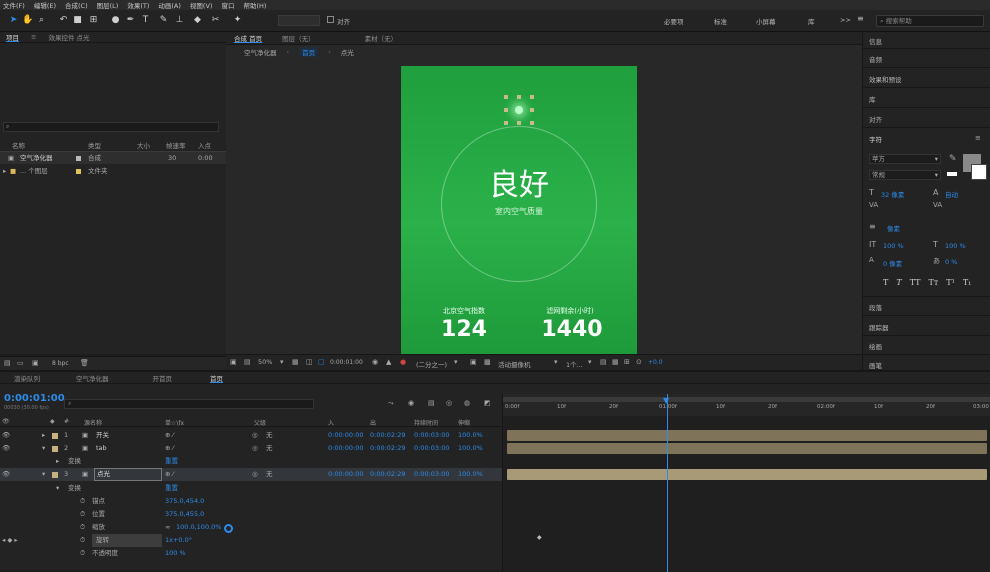 This screenshot has width=990, height=572. Describe the element at coordinates (14, 5) in the screenshot. I see `menu-file: 文件(F)` at that location.